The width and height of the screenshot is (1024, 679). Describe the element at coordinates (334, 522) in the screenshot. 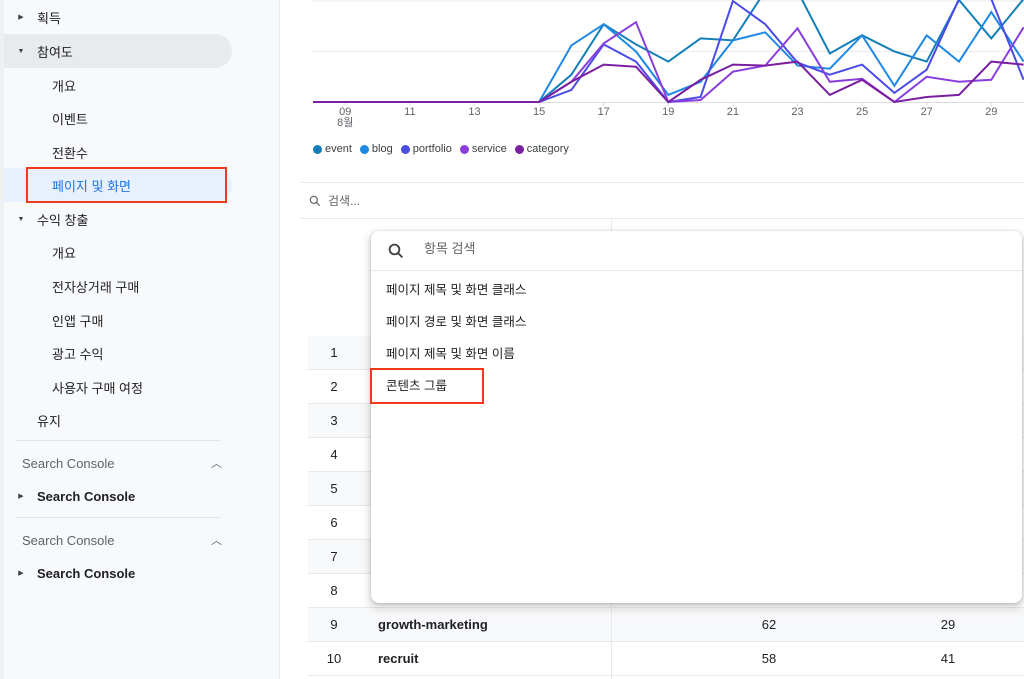

I see `row-index: 6` at that location.